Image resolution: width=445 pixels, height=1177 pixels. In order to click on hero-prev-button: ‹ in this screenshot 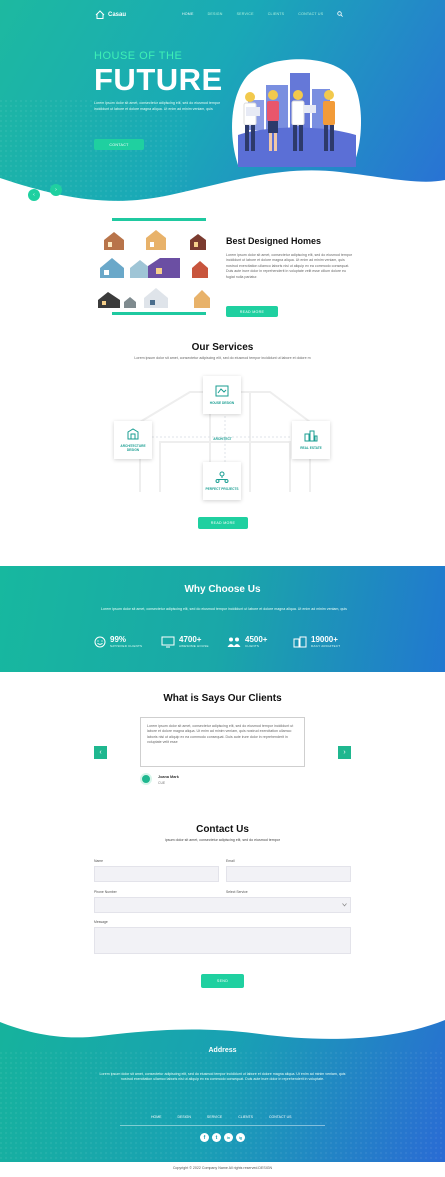, I will do `click(34, 195)`.